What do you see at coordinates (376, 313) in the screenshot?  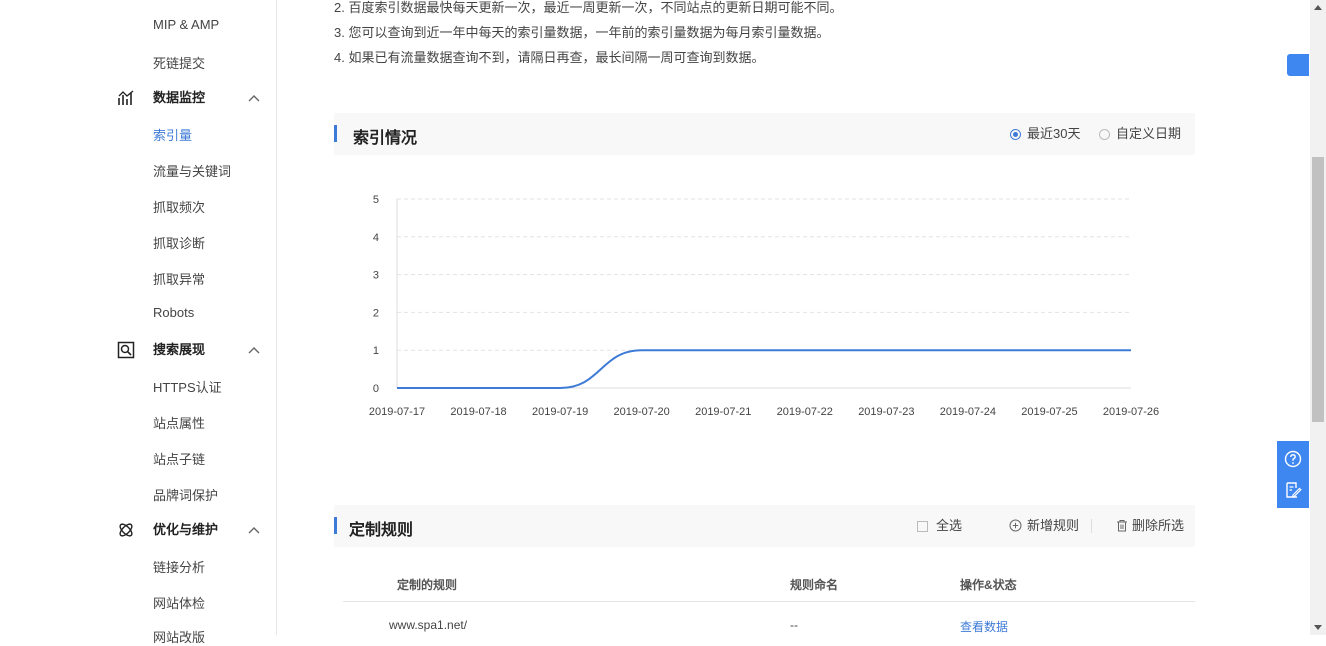 I see `y-tick-label: 2` at bounding box center [376, 313].